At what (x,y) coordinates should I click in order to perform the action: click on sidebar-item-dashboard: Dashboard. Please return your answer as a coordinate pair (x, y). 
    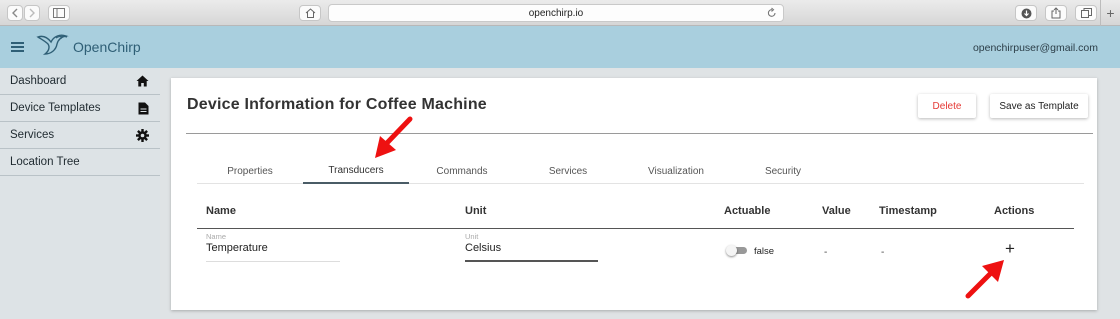
    Looking at the image, I should click on (80, 81).